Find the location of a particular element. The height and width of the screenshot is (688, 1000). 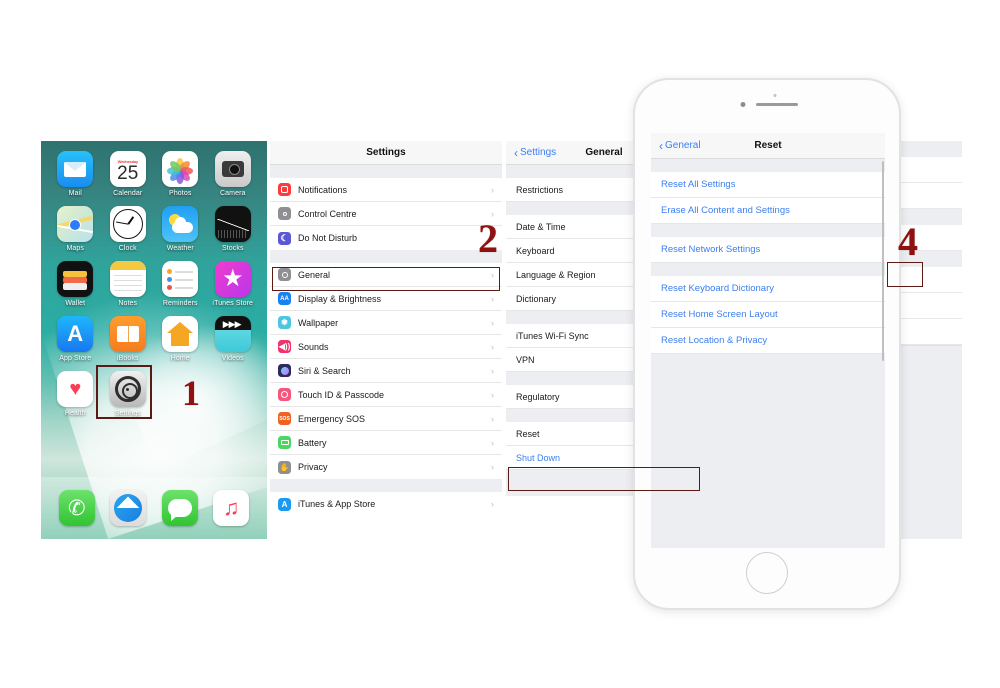

music-note-icon: ♫ is located at coordinates (231, 508).